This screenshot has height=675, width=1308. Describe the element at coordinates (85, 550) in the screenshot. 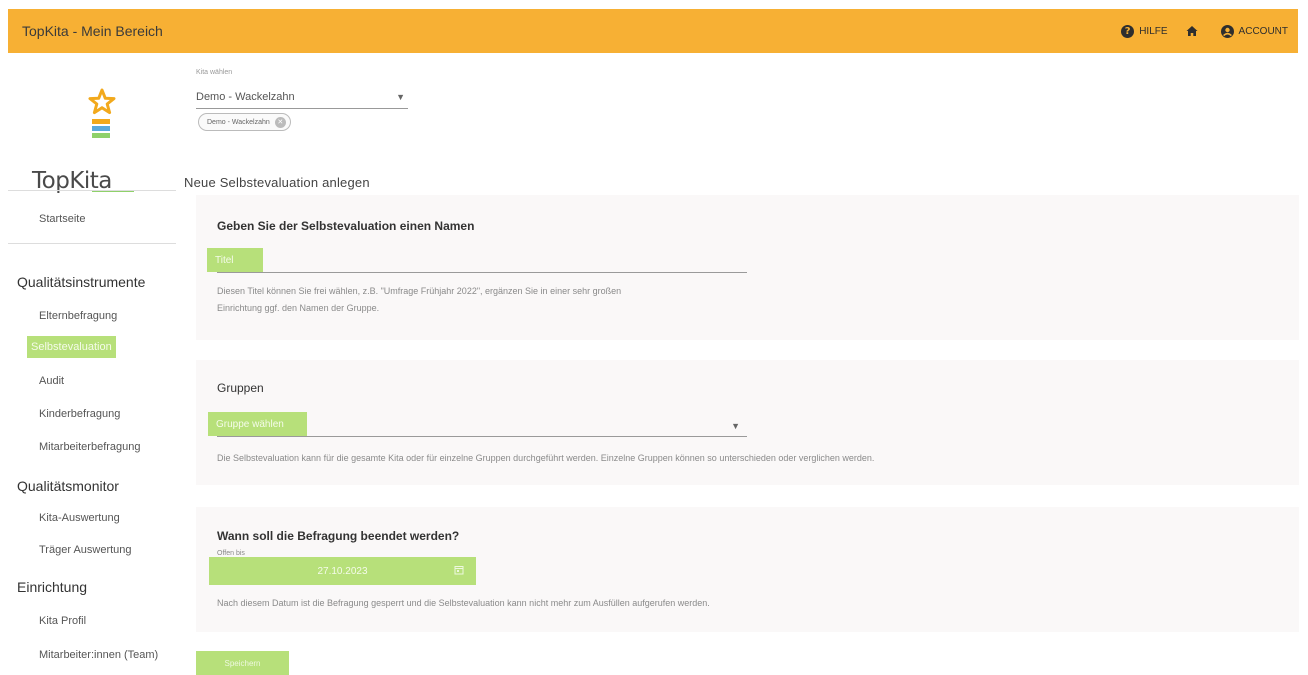

I see `sidebar-item-traeger-auswertung: Träger Auswertung` at that location.